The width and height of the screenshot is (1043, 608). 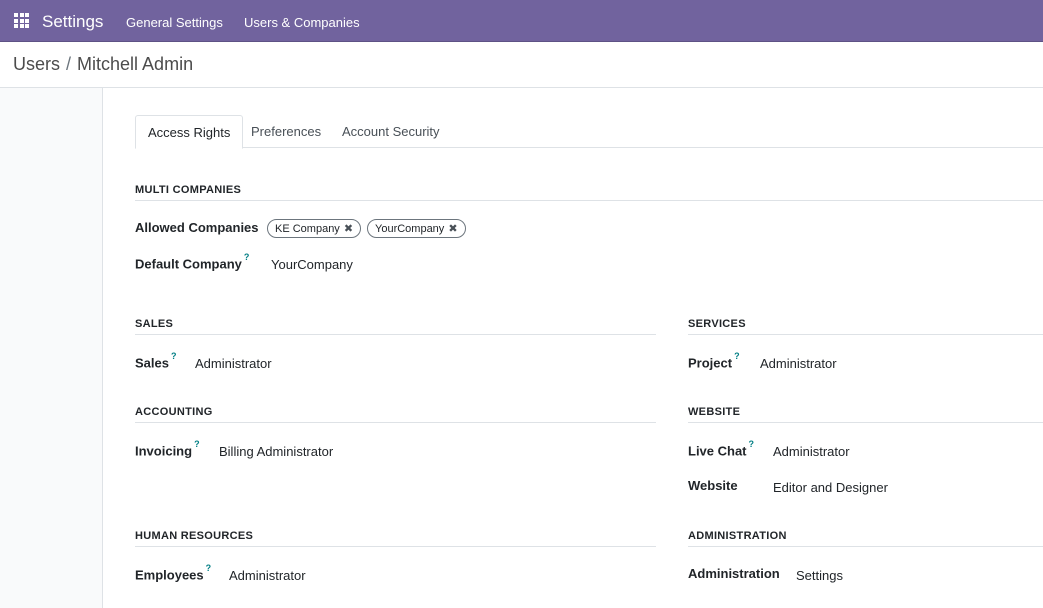 What do you see at coordinates (188, 264) in the screenshot?
I see `default-company-label-text: Default Company` at bounding box center [188, 264].